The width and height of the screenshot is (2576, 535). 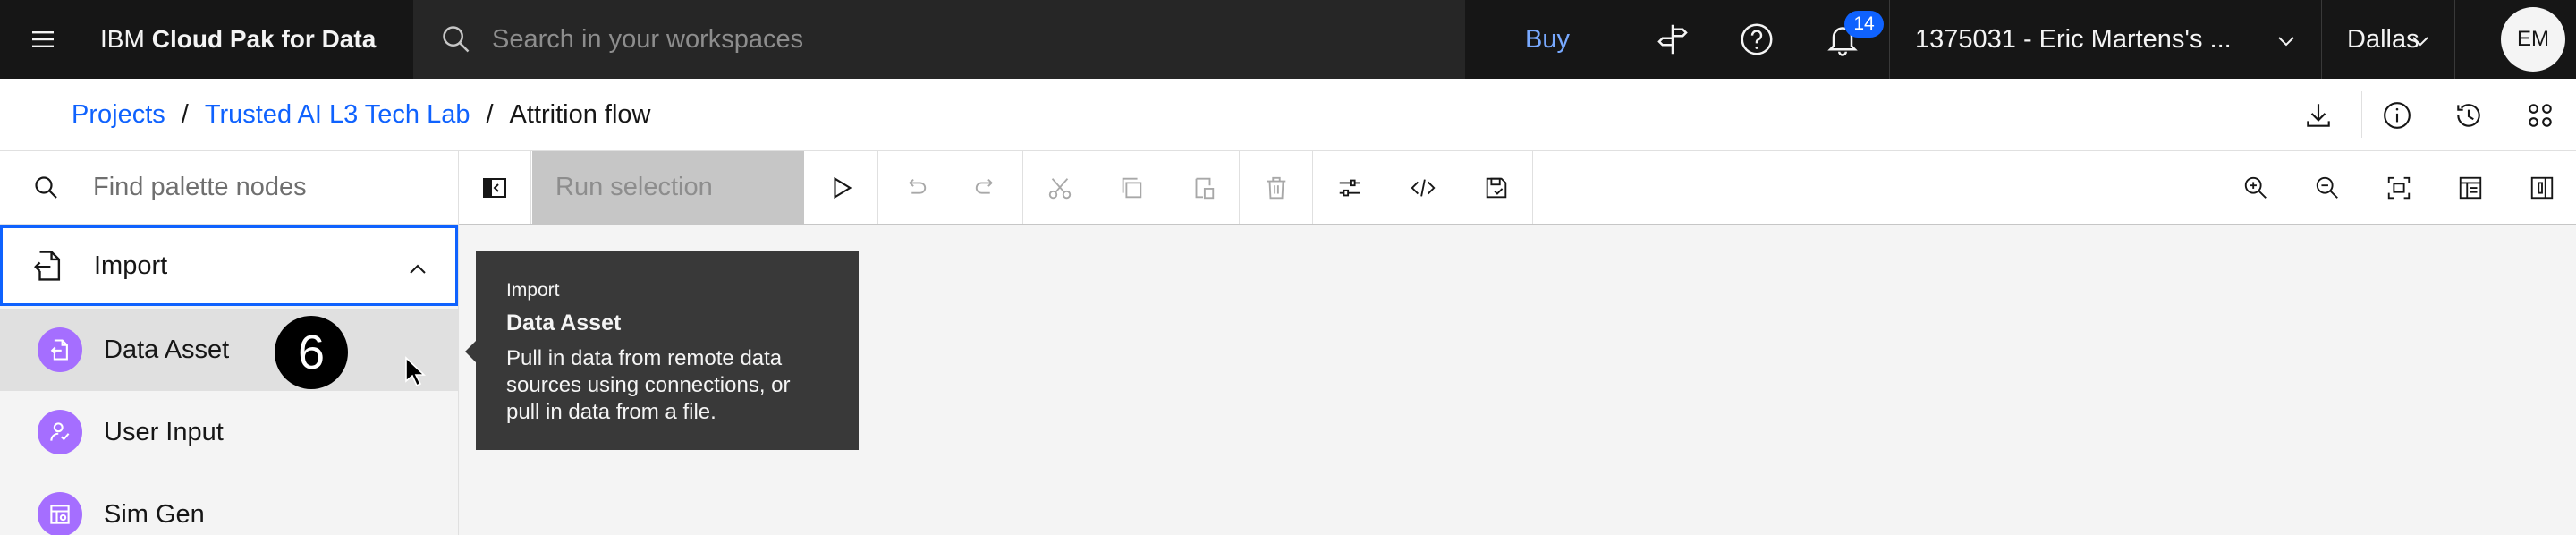 What do you see at coordinates (43, 39) in the screenshot?
I see `menu-icon` at bounding box center [43, 39].